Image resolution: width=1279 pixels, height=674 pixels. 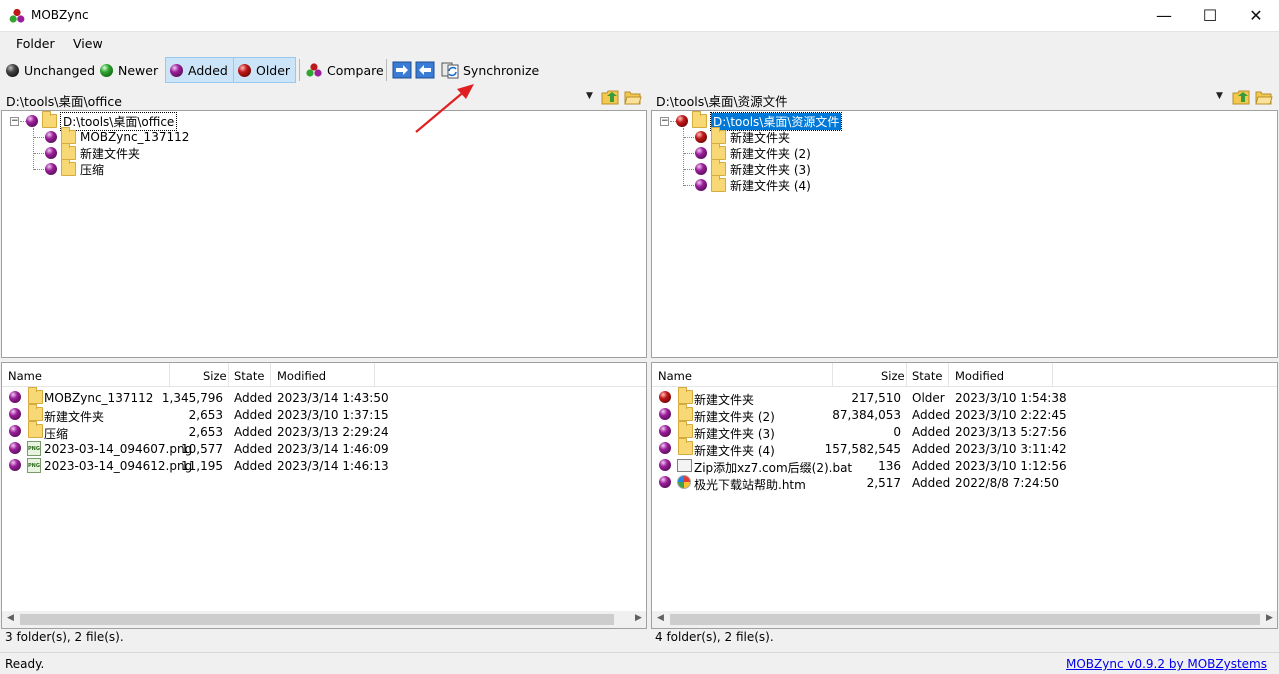 I want to click on left-path-combobox: D:\tools\桌面\office ▼, so click(x=324, y=98).